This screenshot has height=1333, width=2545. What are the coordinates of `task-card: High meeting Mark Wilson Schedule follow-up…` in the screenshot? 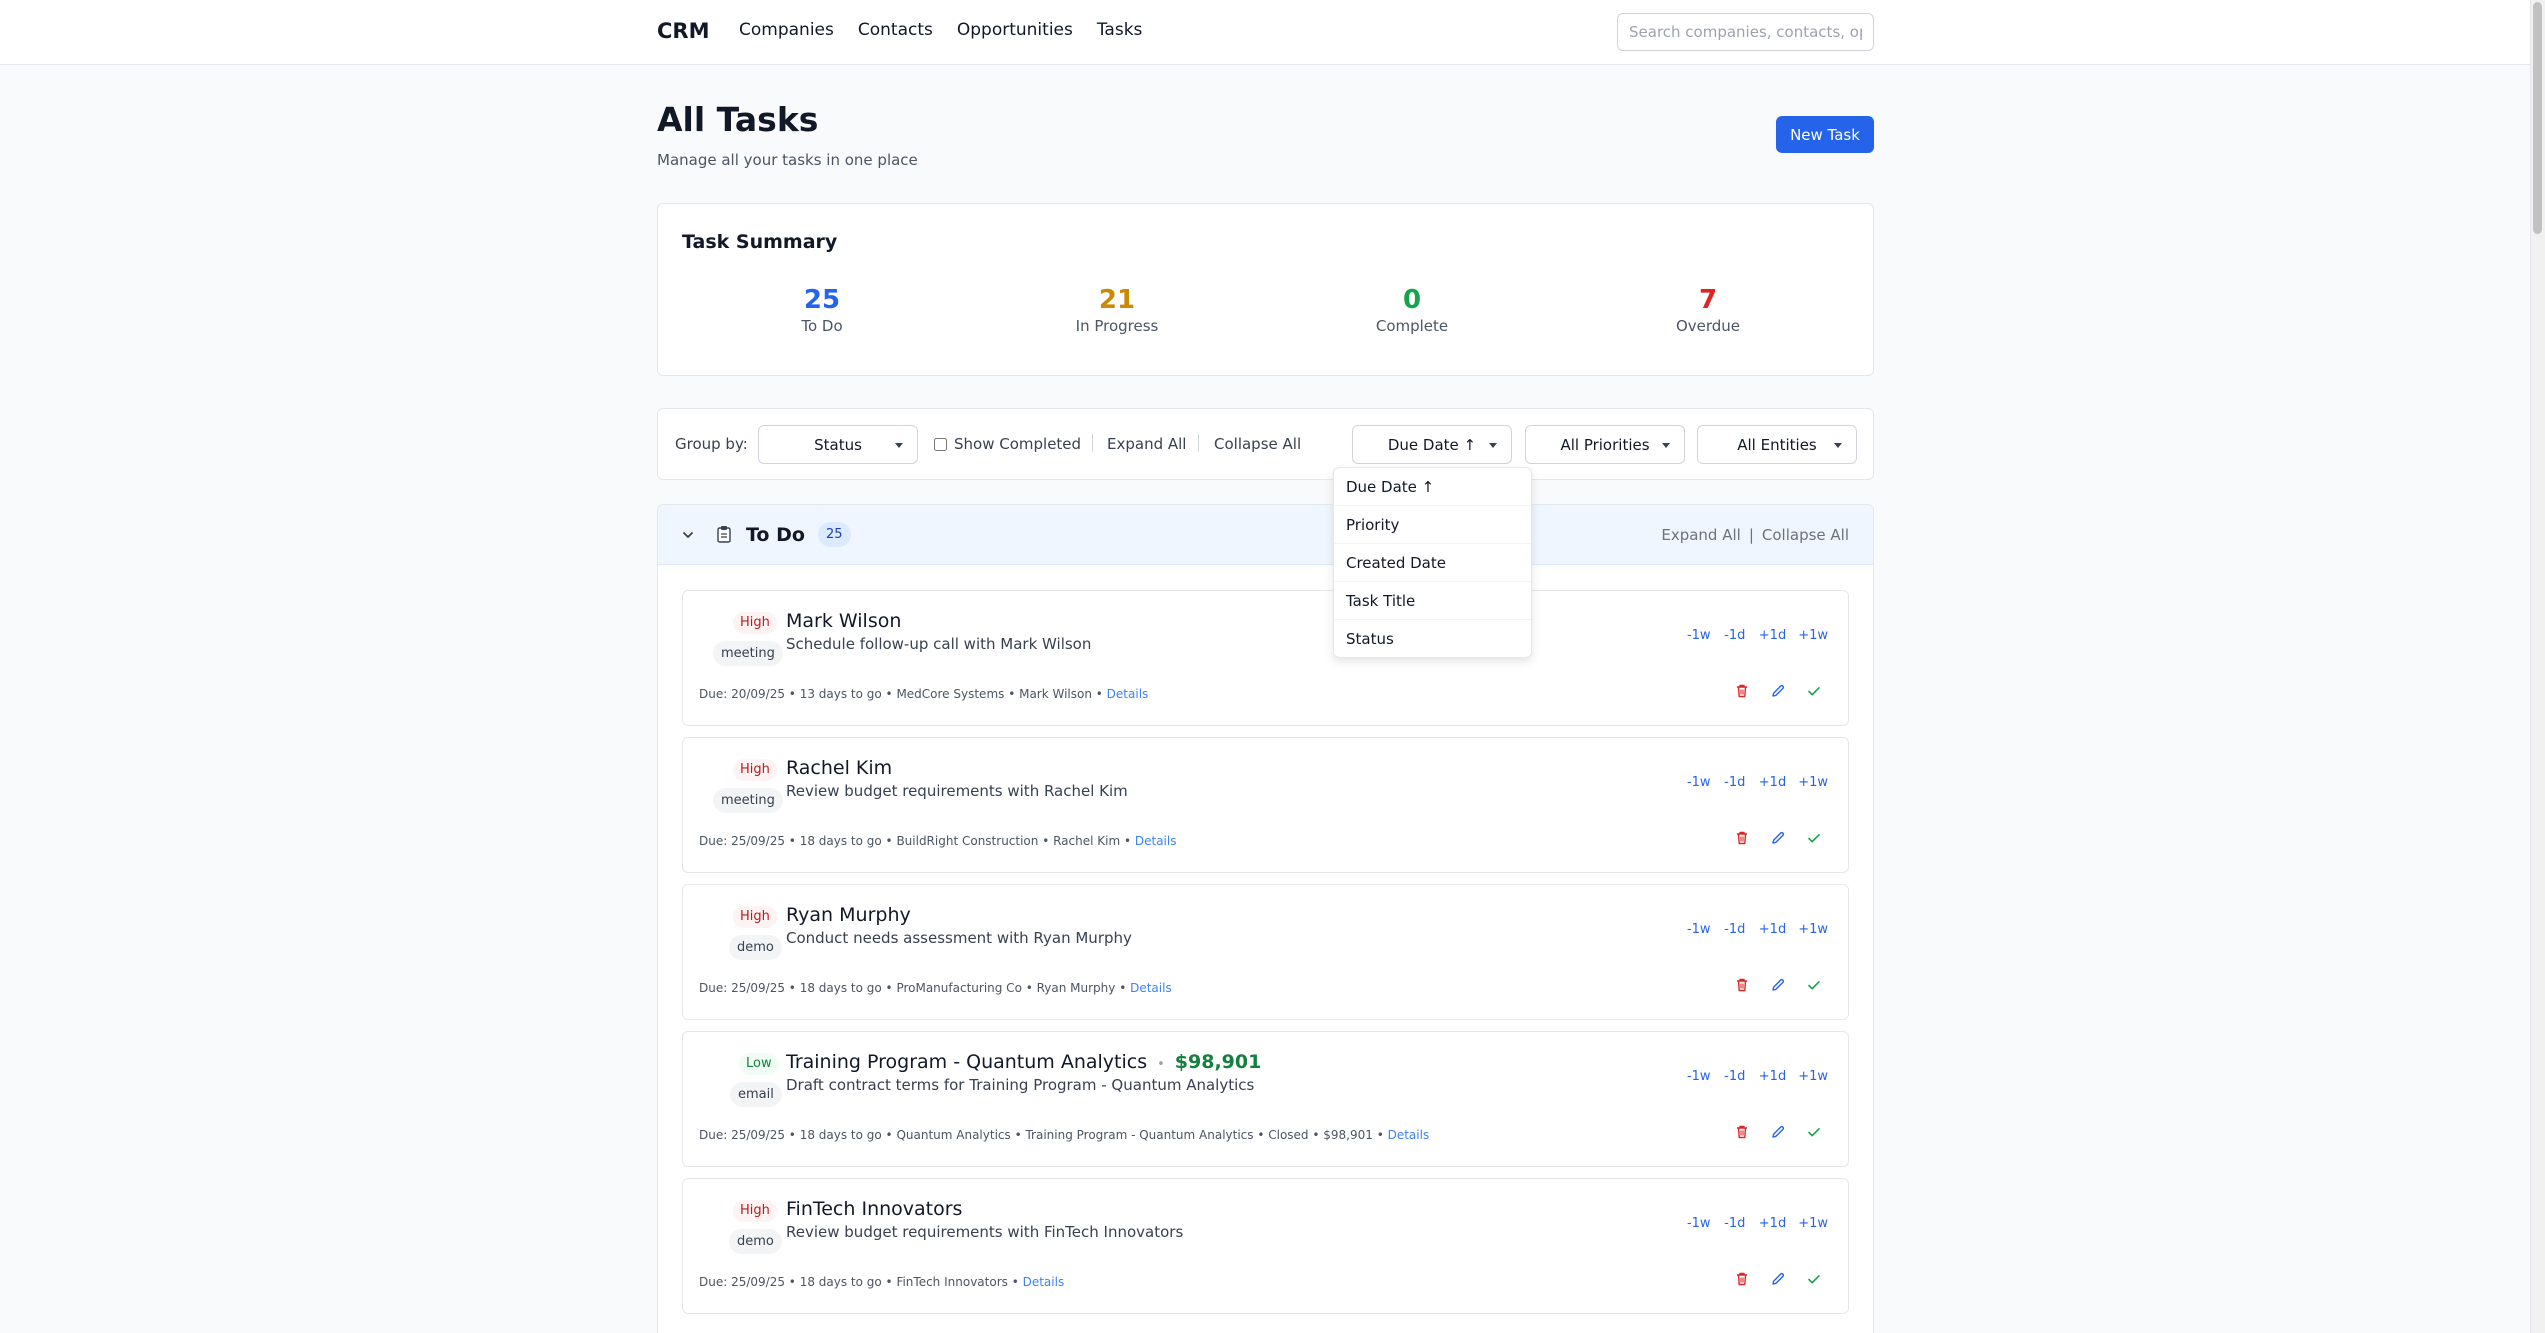 It's located at (1265, 658).